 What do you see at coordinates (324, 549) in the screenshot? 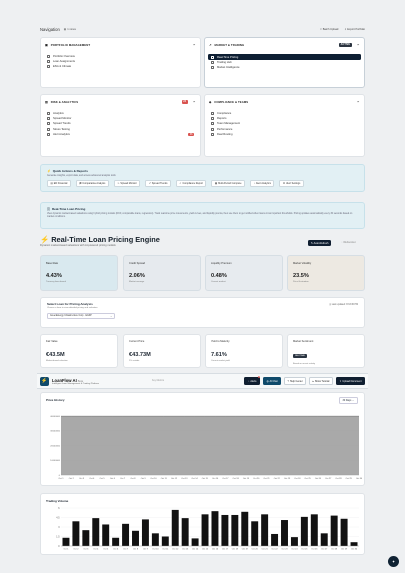
I see `x-tick-label: Oct 27` at bounding box center [324, 549].